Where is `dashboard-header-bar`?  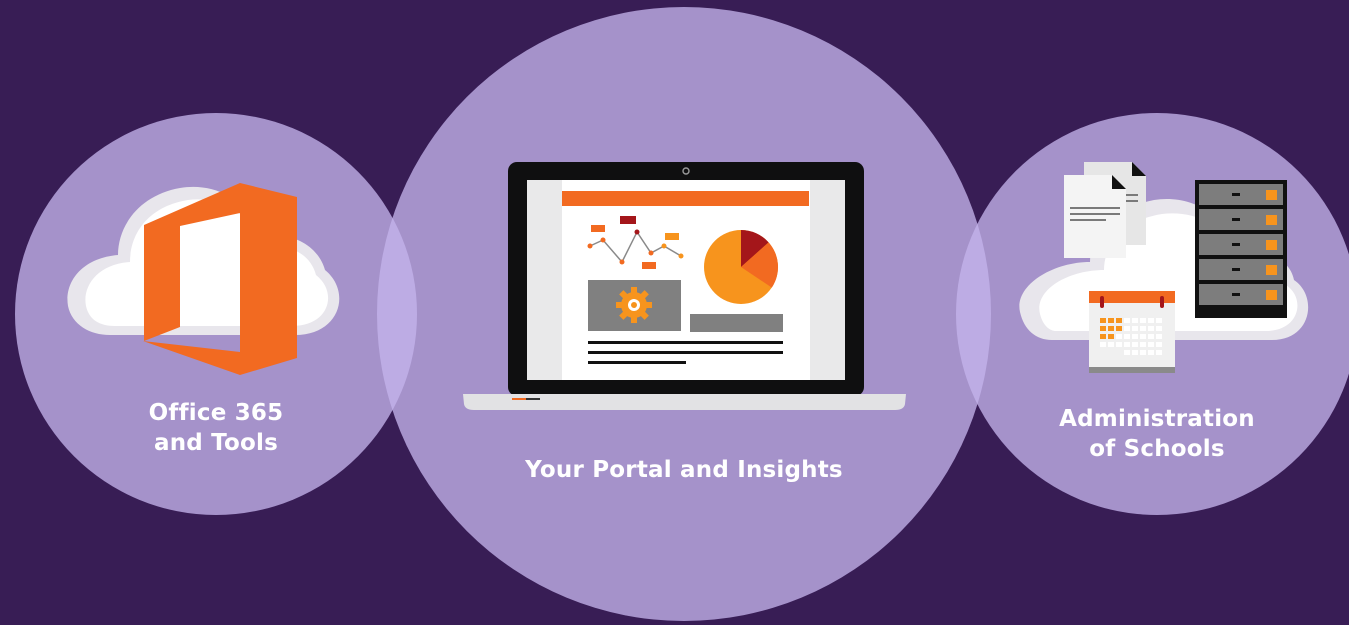 dashboard-header-bar is located at coordinates (685, 198).